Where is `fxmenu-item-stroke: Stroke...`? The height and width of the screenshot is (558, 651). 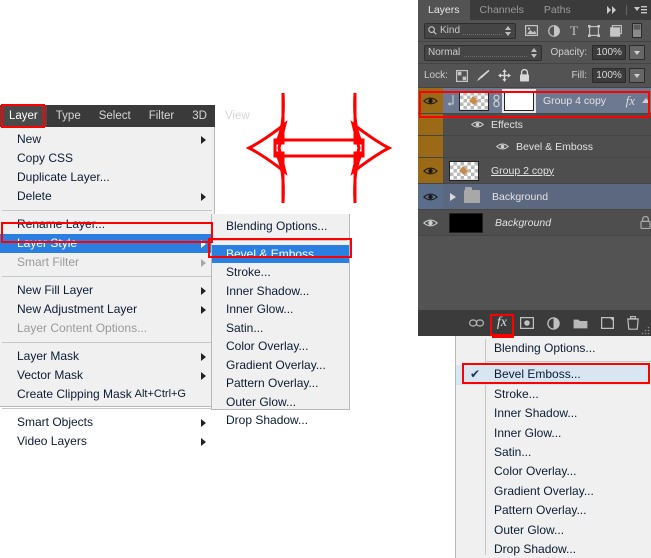 fxmenu-item-stroke: Stroke... is located at coordinates (553, 394).